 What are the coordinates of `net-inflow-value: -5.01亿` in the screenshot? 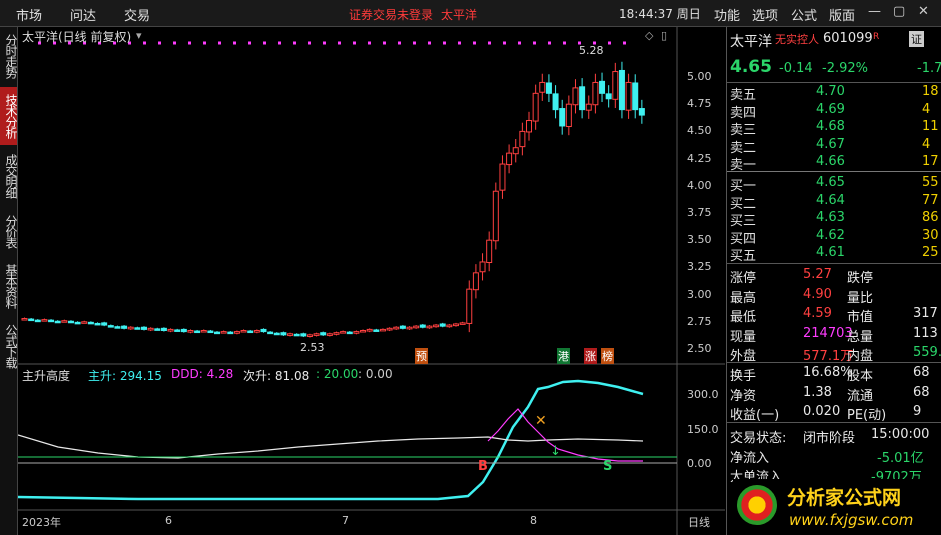 It's located at (900, 458).